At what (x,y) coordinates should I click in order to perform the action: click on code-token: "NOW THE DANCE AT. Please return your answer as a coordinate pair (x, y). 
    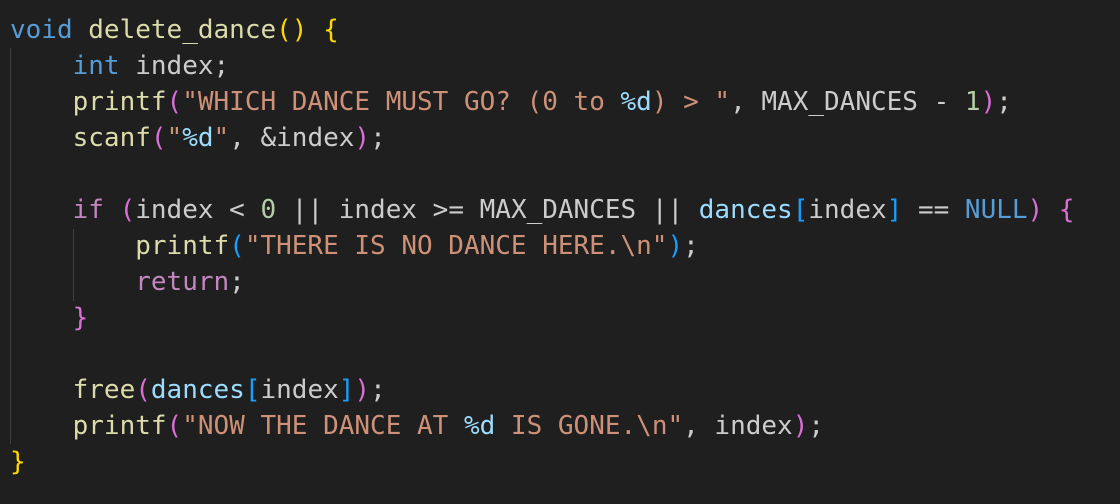
    Looking at the image, I should click on (323, 426).